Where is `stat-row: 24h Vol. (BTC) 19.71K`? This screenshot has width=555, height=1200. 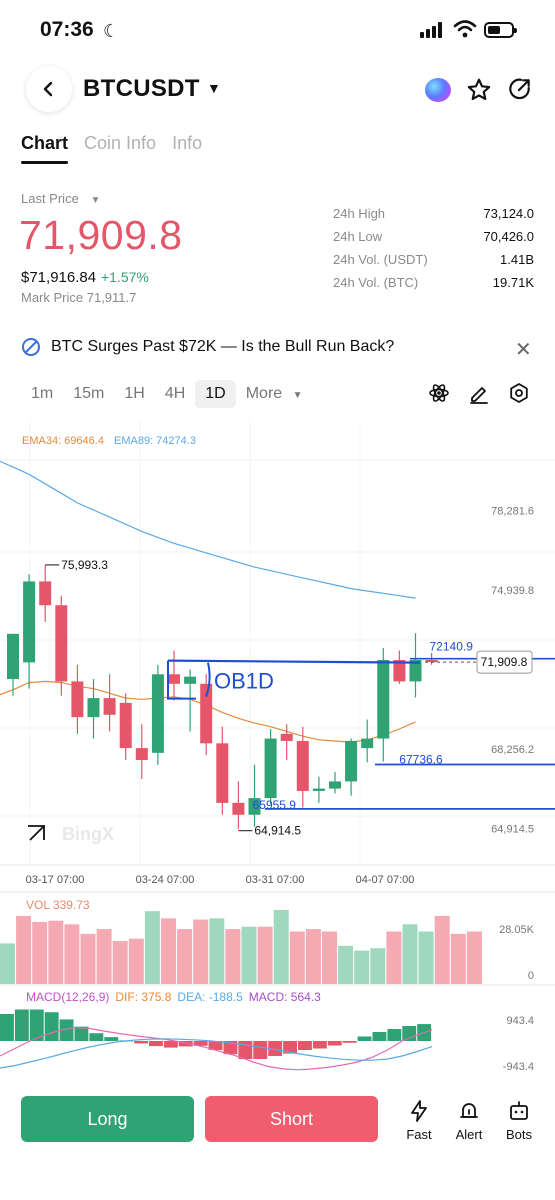 stat-row: 24h Vol. (BTC) 19.71K is located at coordinates (433, 286).